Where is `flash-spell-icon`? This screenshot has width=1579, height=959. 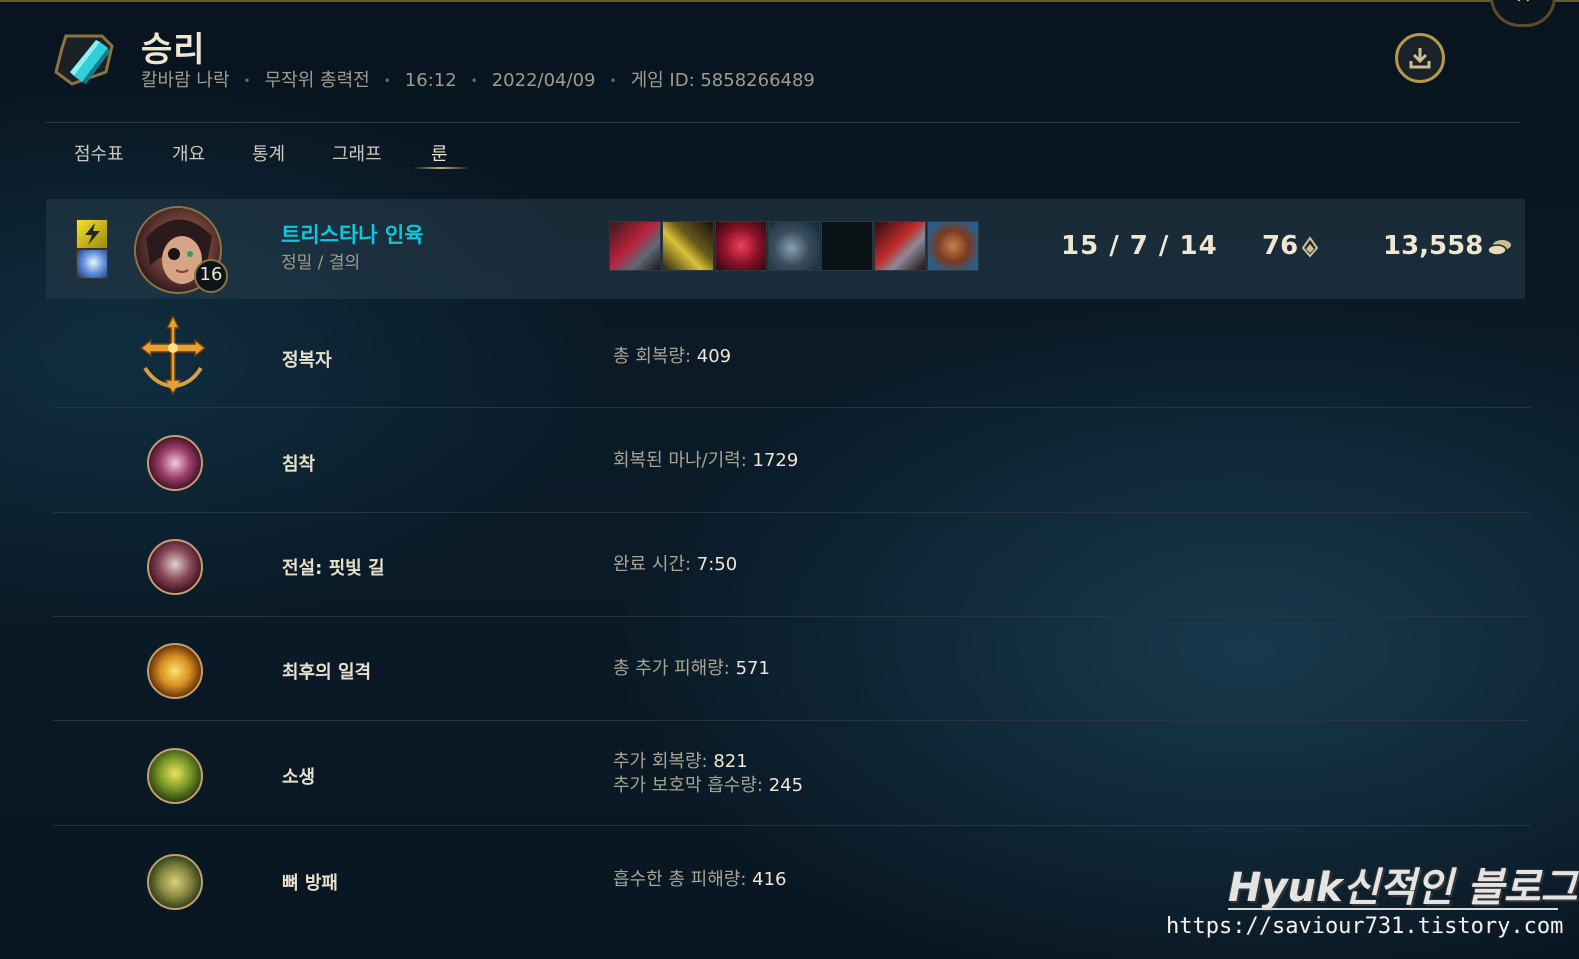 flash-spell-icon is located at coordinates (92, 234).